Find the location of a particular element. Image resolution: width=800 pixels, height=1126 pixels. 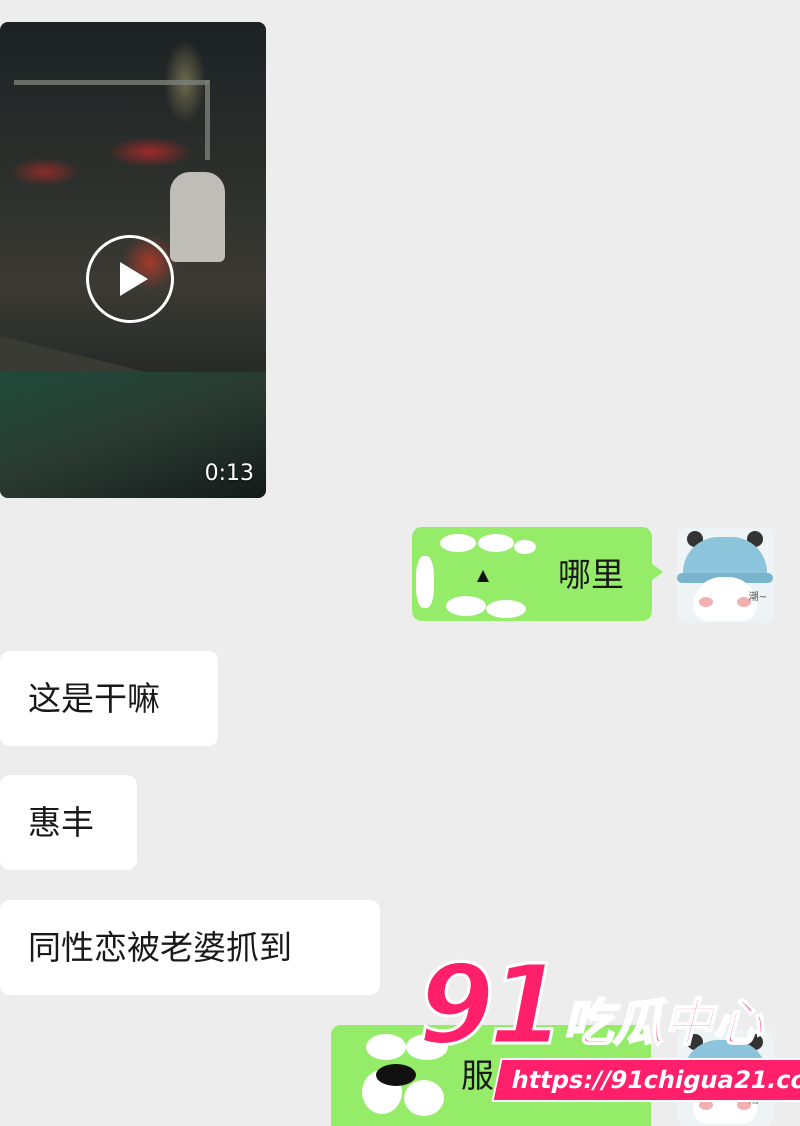

incoming-message: 这是干嘛 is located at coordinates (109, 698).